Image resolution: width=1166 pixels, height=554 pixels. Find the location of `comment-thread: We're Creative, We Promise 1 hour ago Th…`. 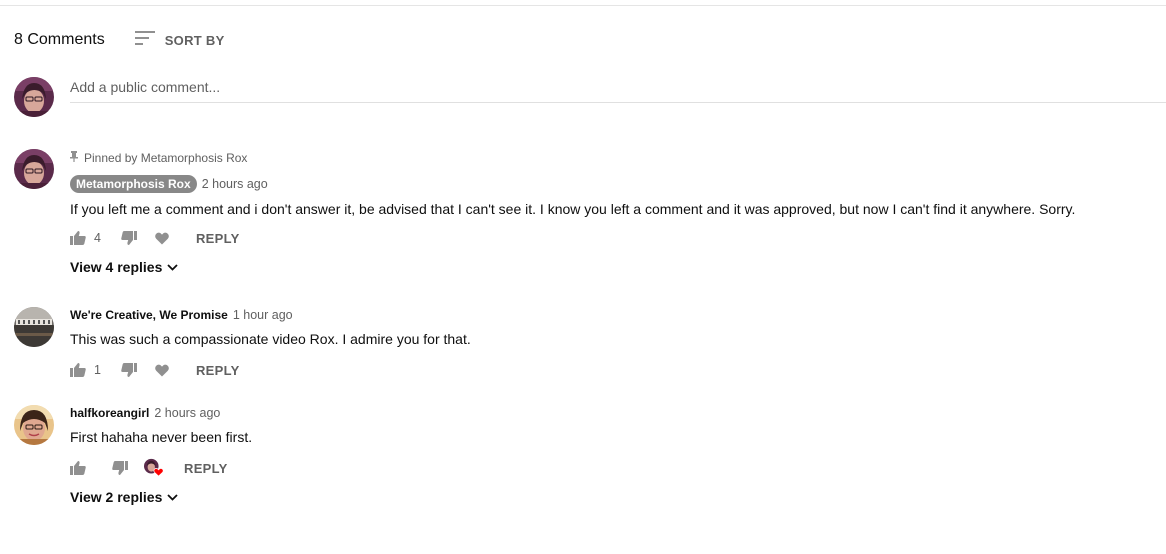

comment-thread: We're Creative, We Promise 1 hour ago Th… is located at coordinates (270, 343).